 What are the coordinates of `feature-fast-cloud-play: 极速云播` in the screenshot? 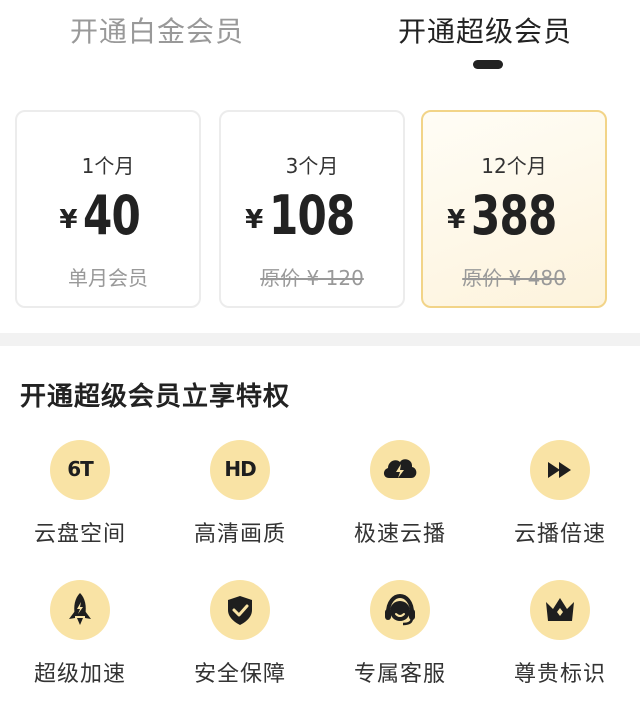 It's located at (400, 500).